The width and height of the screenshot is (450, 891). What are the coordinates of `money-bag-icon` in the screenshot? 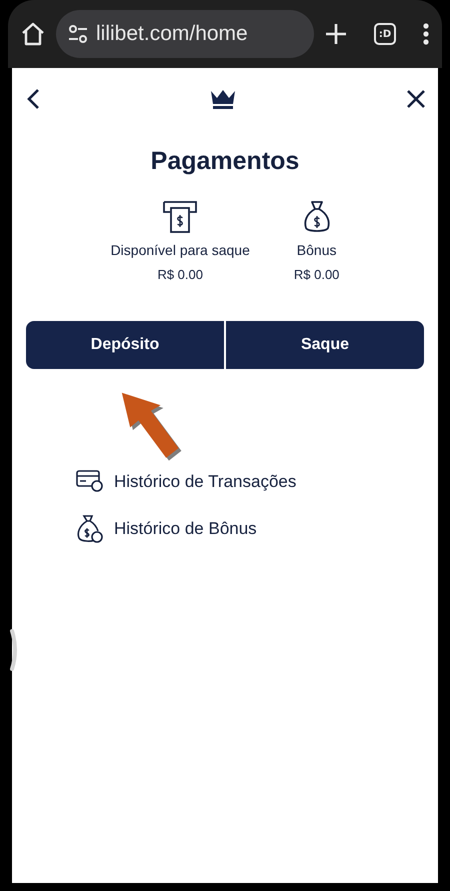 It's located at (317, 217).